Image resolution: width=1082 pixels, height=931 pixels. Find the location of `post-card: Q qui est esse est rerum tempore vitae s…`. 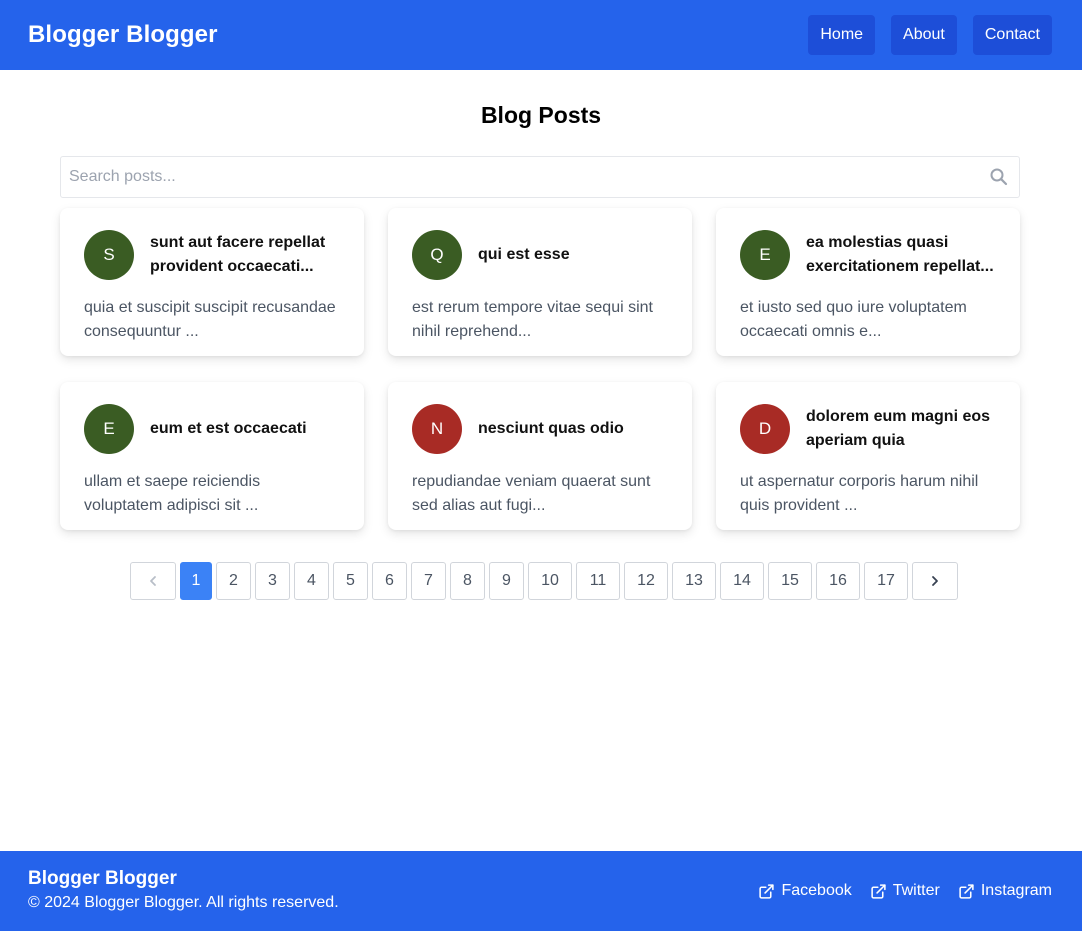

post-card: Q qui est esse est rerum tempore vitae s… is located at coordinates (540, 282).